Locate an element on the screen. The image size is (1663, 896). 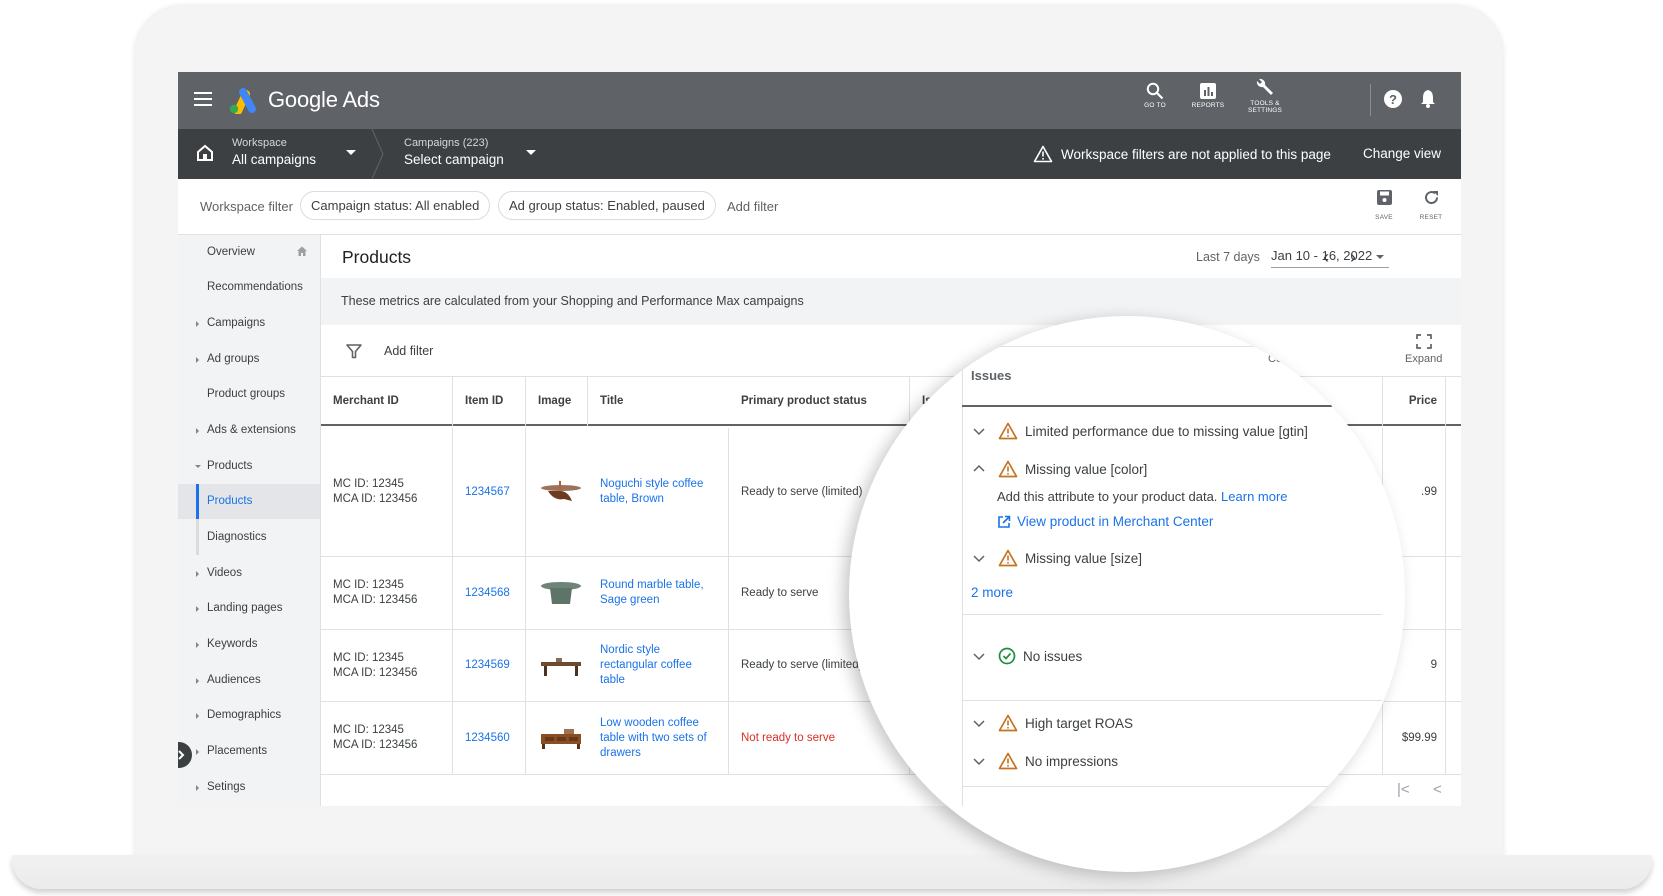
impressions-cell: 13,451 is located at coordinates (1453, 593).